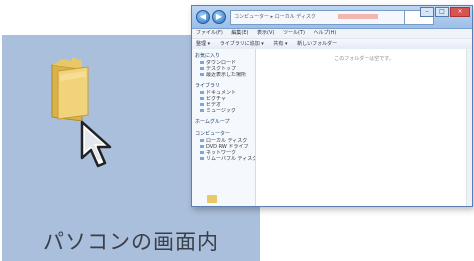  Describe the element at coordinates (469, 127) in the screenshot. I see `scrollbar` at that location.